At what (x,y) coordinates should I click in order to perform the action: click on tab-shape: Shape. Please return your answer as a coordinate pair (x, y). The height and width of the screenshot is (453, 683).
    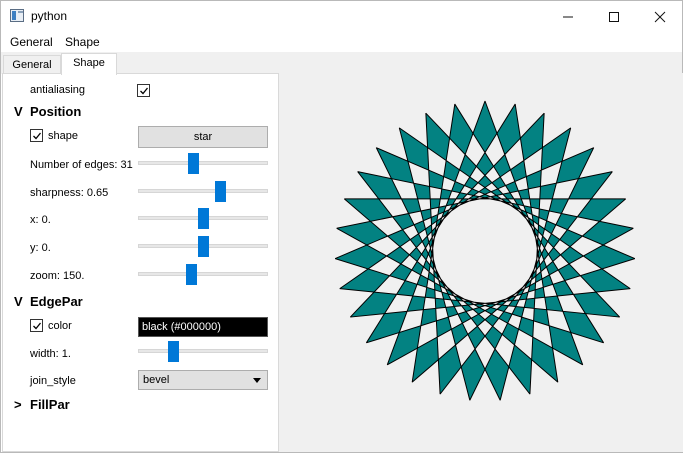
    Looking at the image, I should click on (89, 64).